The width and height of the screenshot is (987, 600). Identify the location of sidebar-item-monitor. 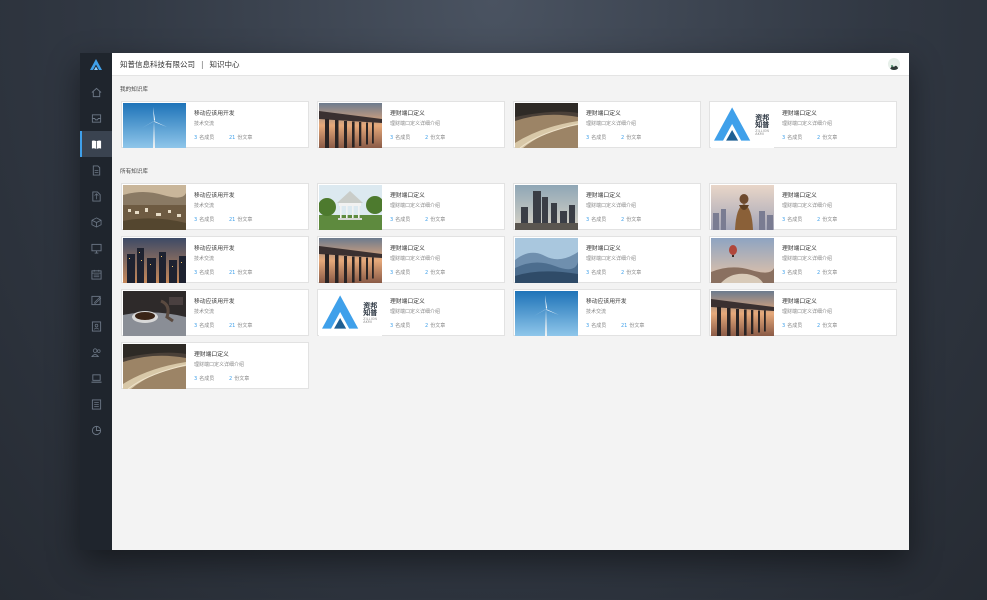
(96, 248).